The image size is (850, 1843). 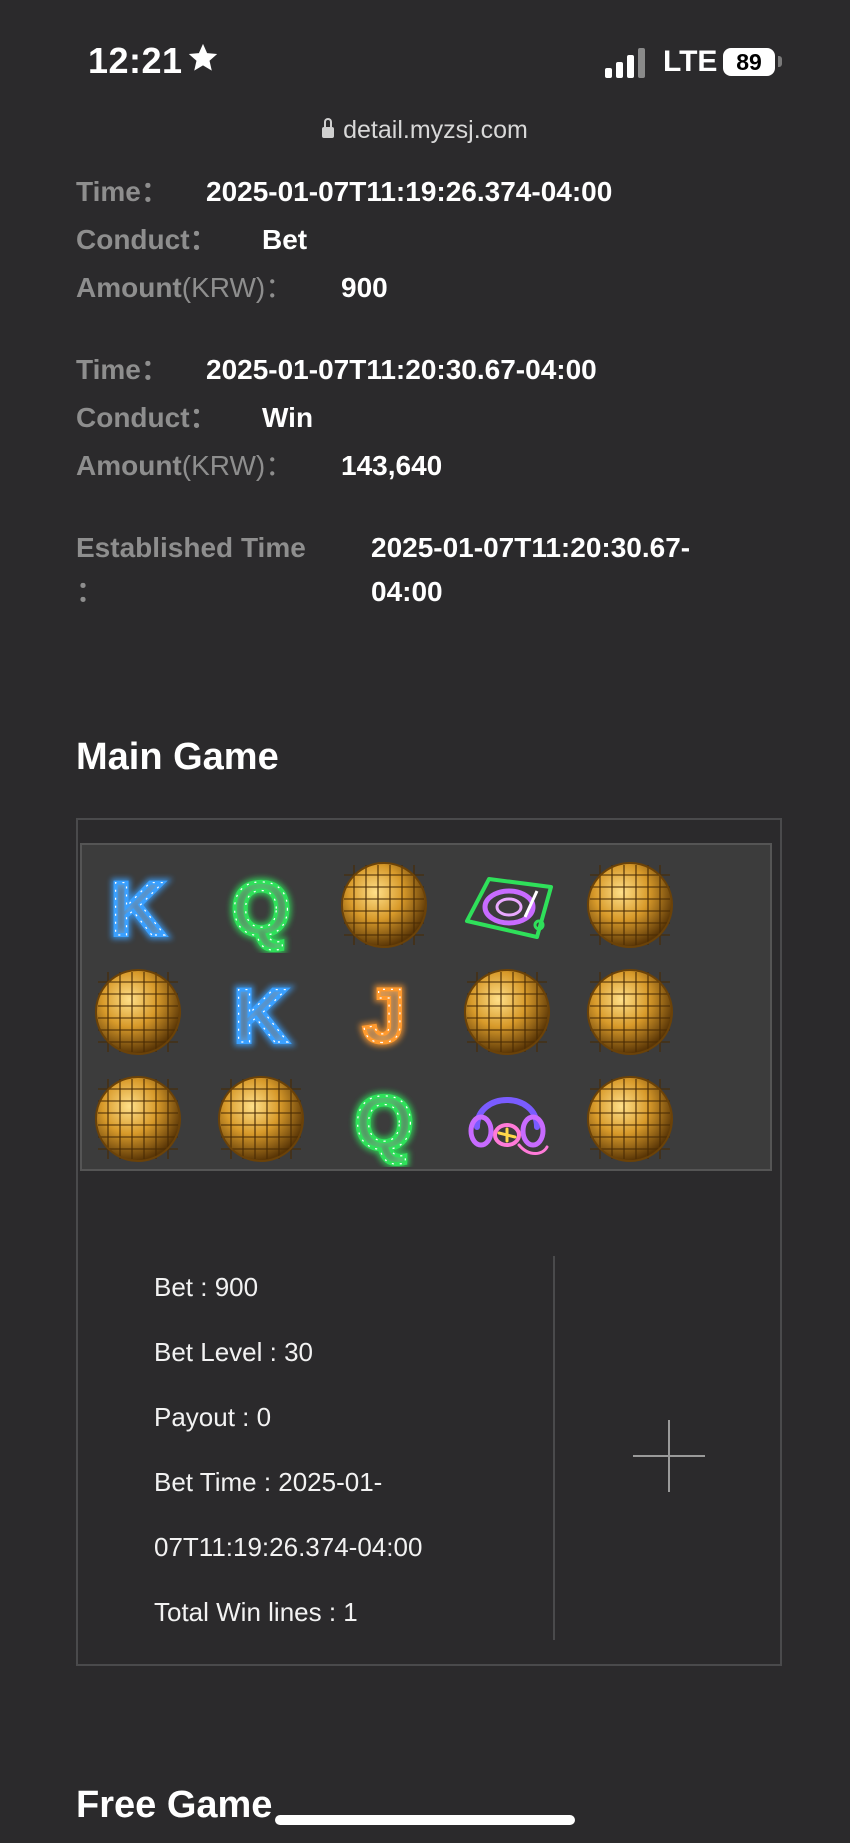 What do you see at coordinates (435, 130) in the screenshot?
I see `url-domain: detail.myzsj.com` at bounding box center [435, 130].